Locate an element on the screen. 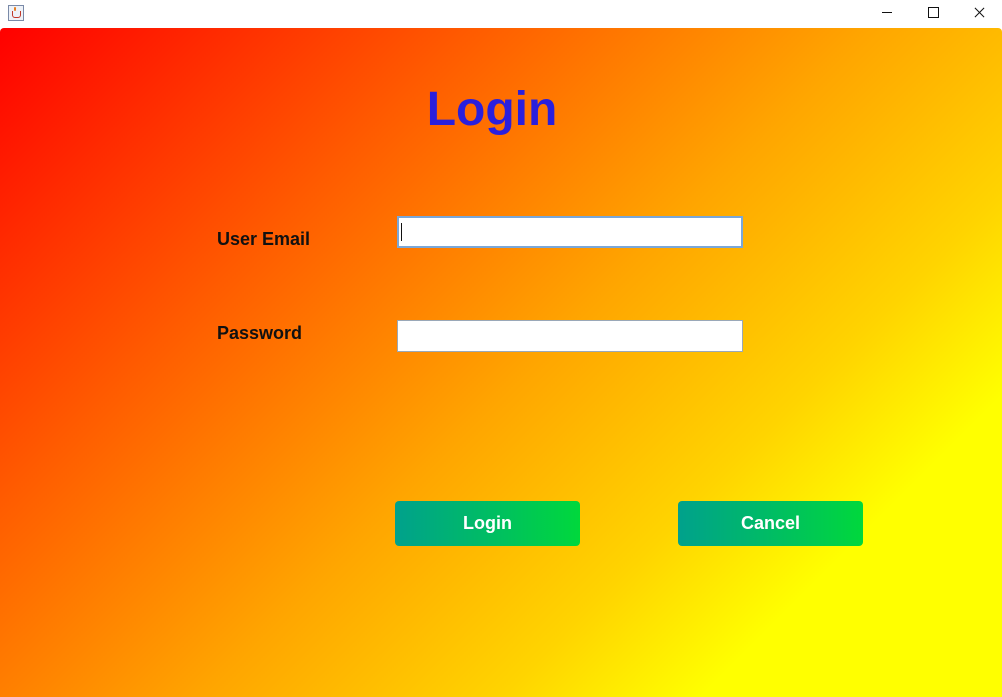 The width and height of the screenshot is (1002, 697). maximize-button is located at coordinates (933, 14).